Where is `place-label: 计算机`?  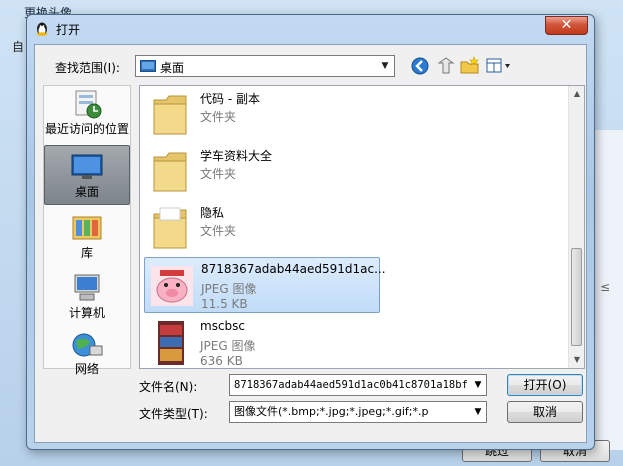
place-label: 计算机 is located at coordinates (86, 313).